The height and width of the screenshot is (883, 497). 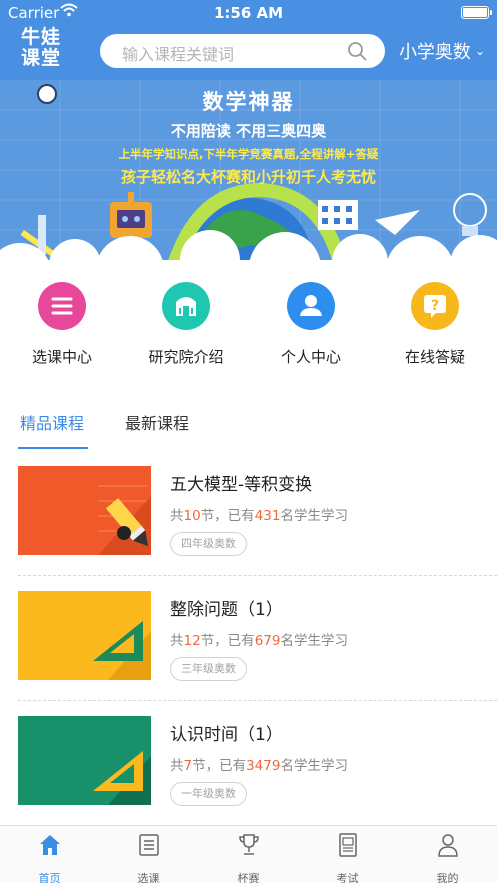 I want to click on app-header: Carrier 1:56 AM 牛娃 课堂 输入课程关键词 小学奥数 ⌄, so click(x=248, y=40).